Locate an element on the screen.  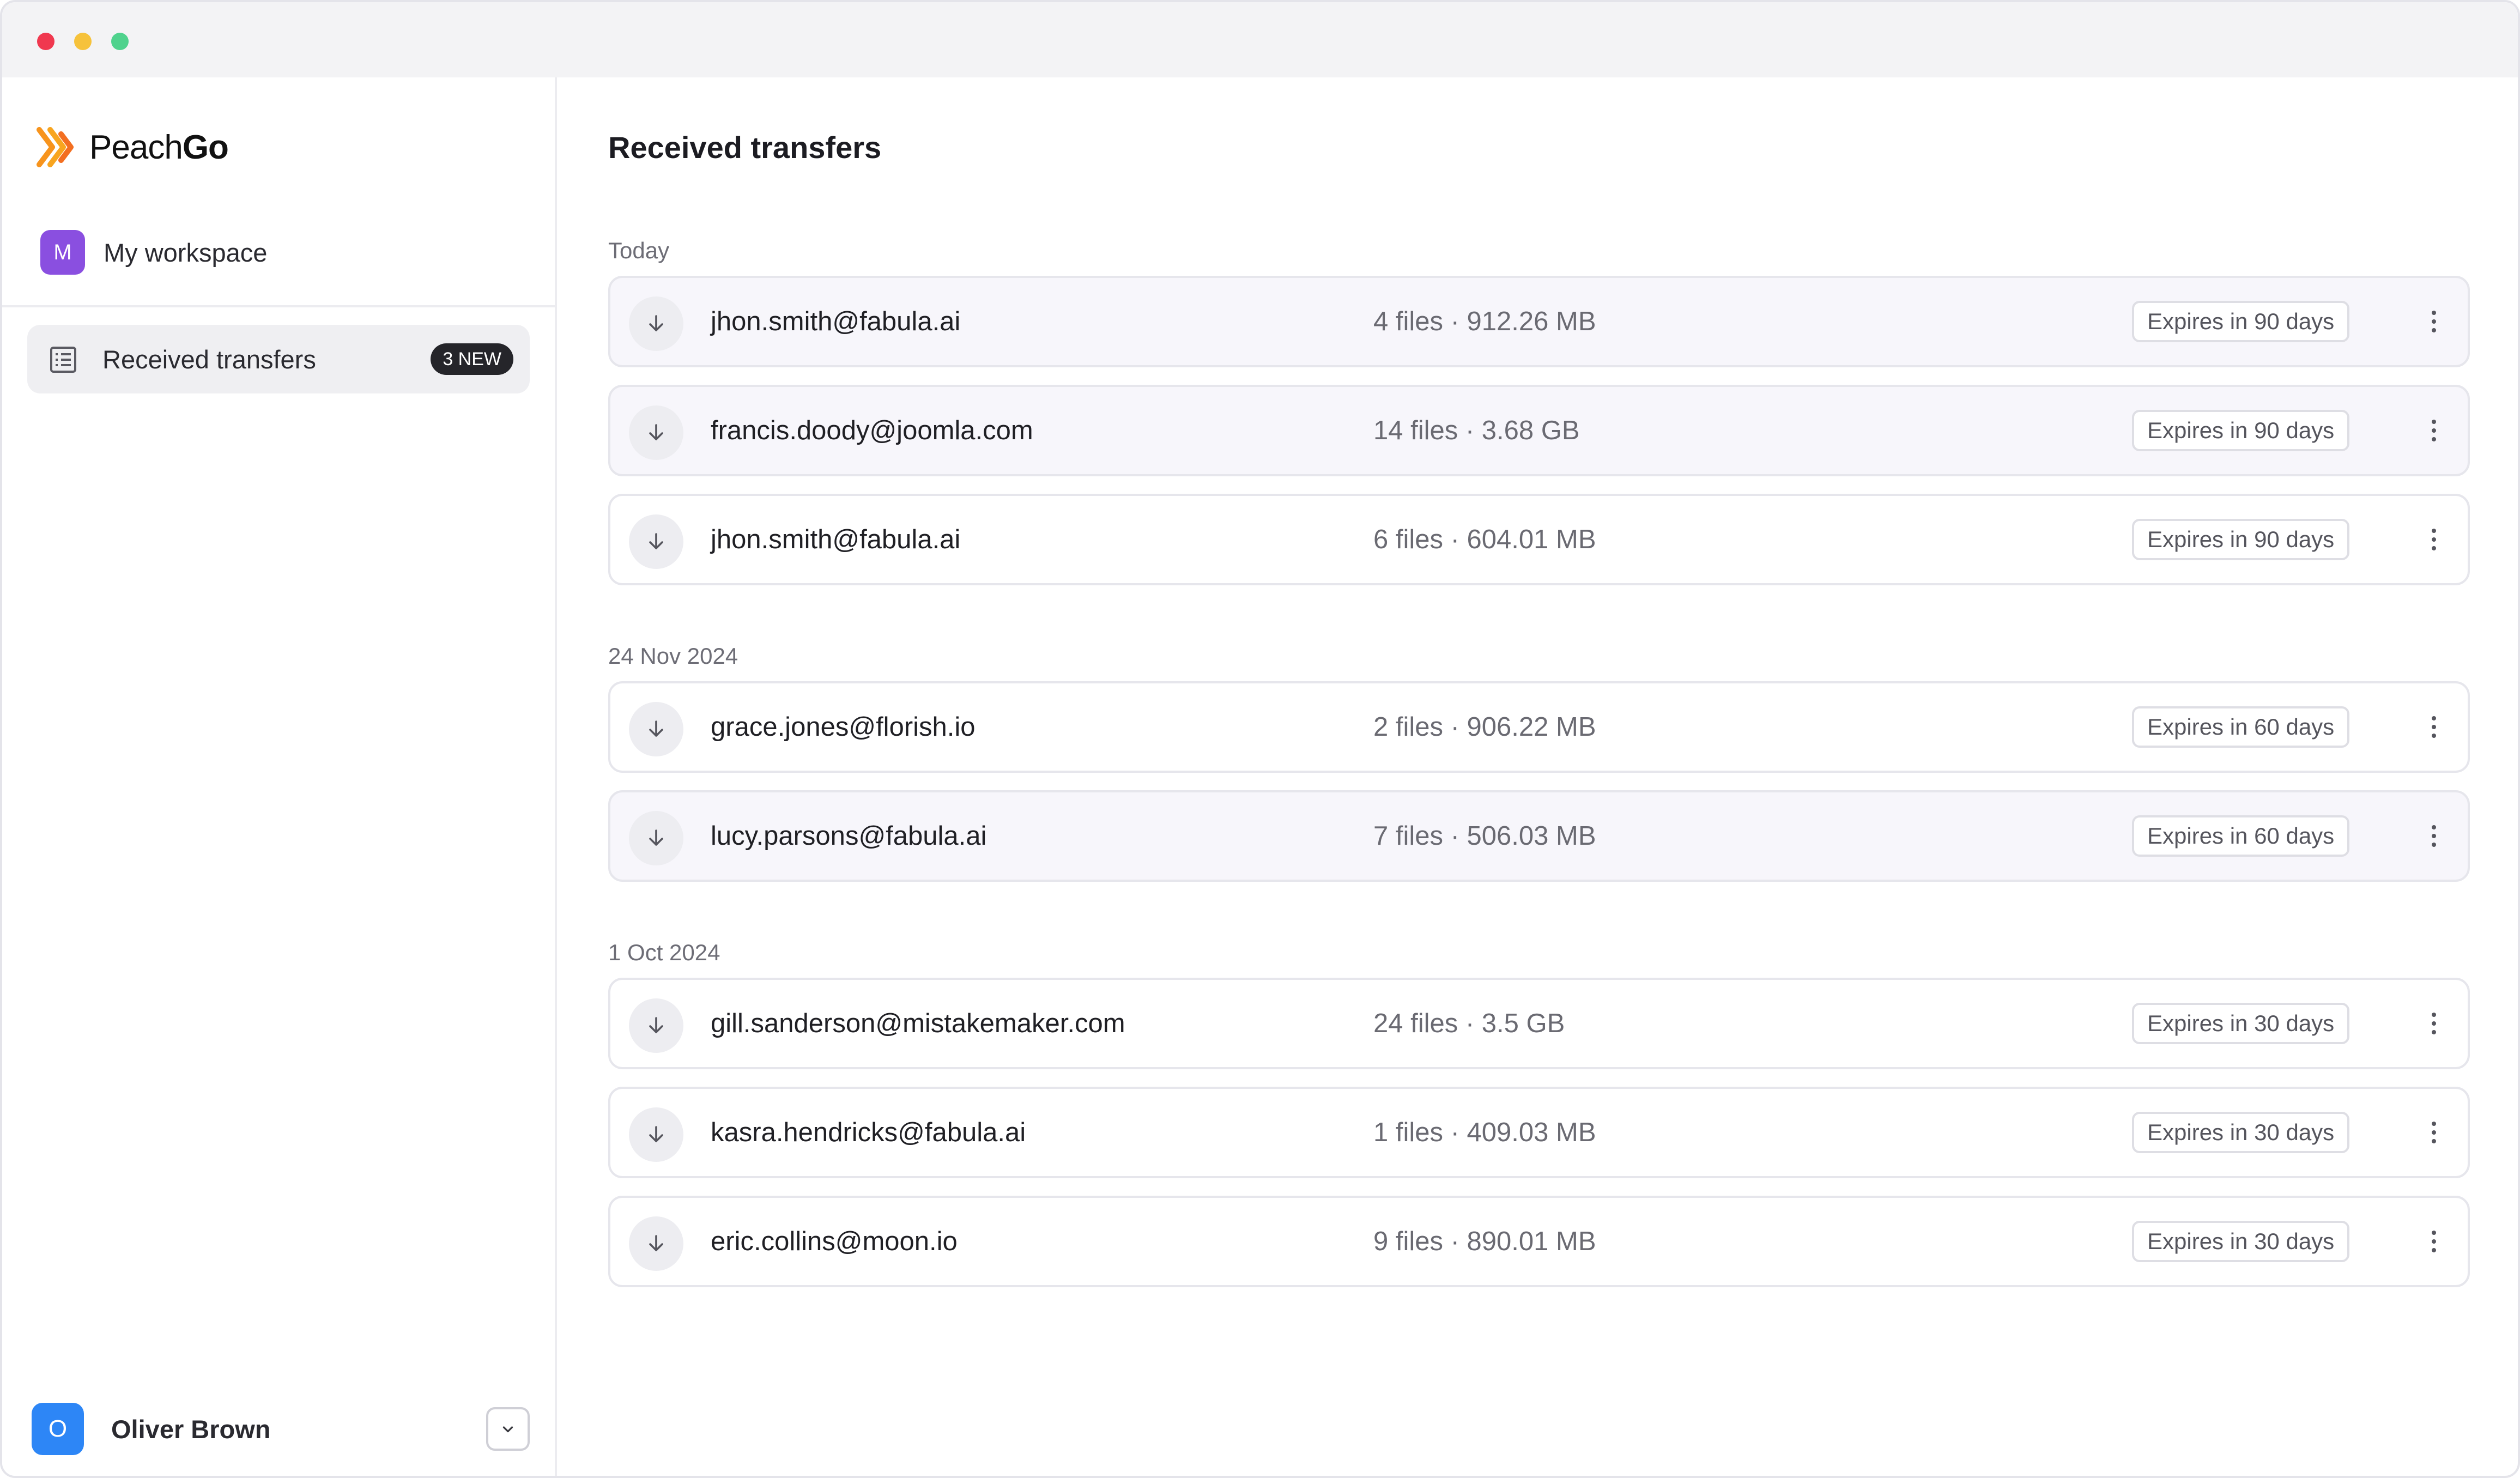
list-icon is located at coordinates (63, 360).